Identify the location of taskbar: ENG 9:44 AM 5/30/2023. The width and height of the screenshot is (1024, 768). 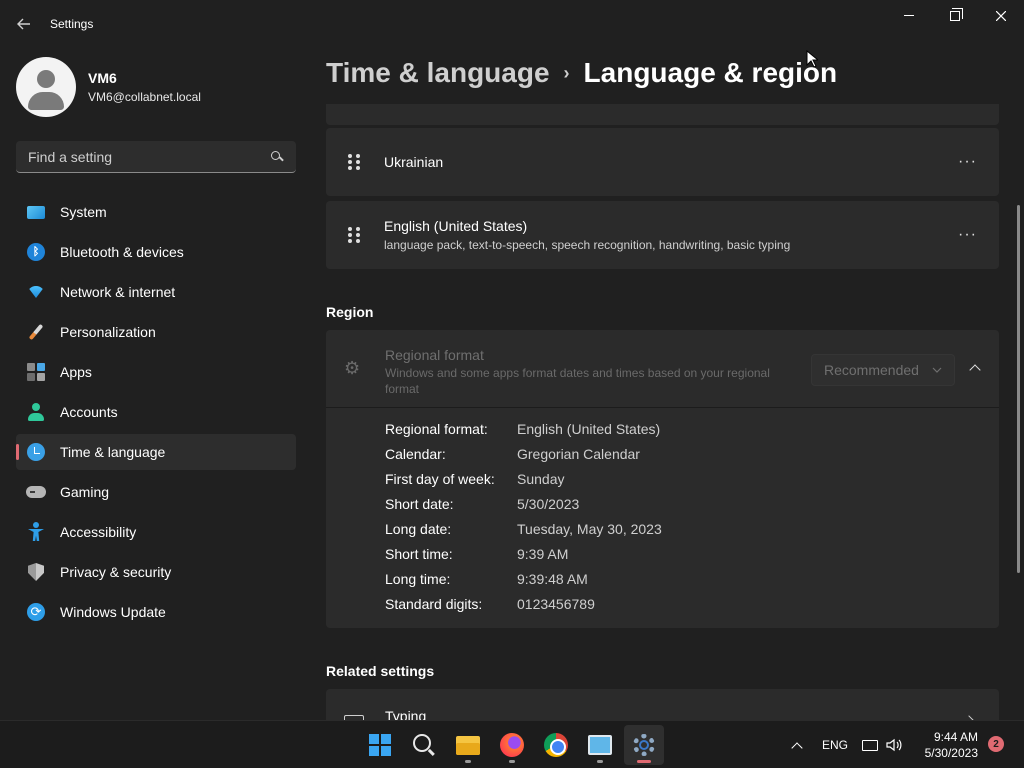
(512, 744).